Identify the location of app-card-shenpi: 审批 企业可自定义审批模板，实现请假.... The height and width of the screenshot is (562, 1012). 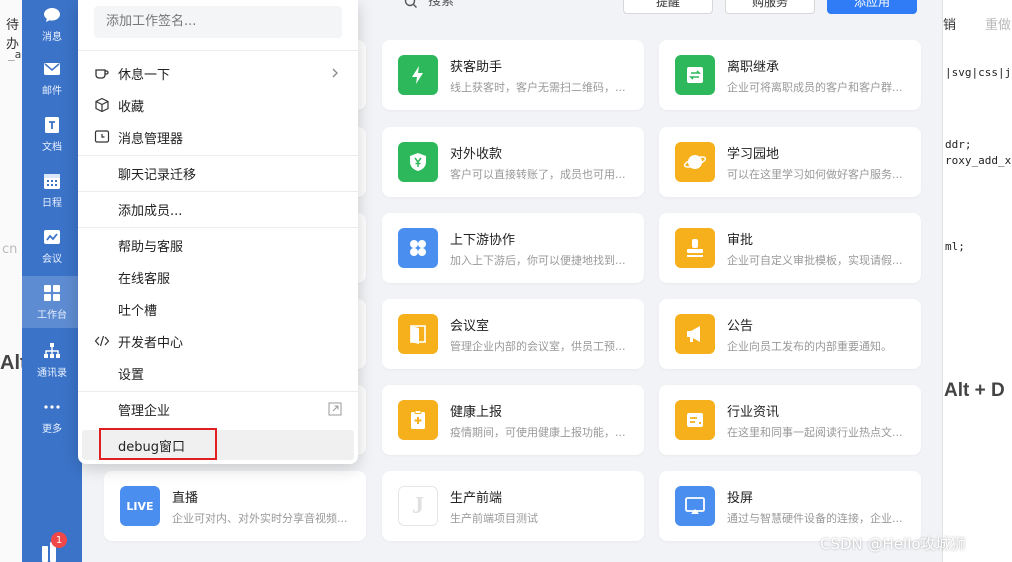
(790, 248).